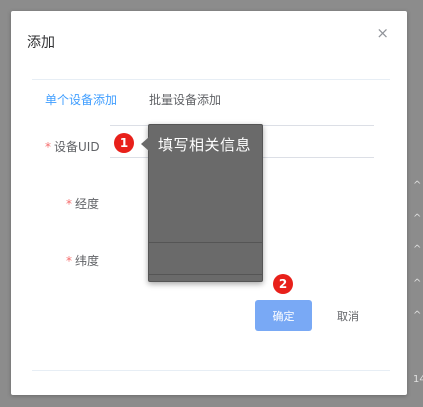 The height and width of the screenshot is (407, 423). Describe the element at coordinates (145, 144) in the screenshot. I see `overlay-arrow` at that location.